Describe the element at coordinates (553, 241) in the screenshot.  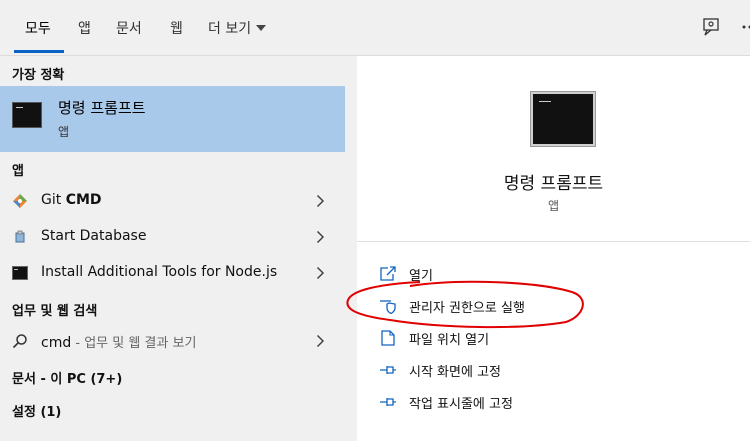
I see `divider` at that location.